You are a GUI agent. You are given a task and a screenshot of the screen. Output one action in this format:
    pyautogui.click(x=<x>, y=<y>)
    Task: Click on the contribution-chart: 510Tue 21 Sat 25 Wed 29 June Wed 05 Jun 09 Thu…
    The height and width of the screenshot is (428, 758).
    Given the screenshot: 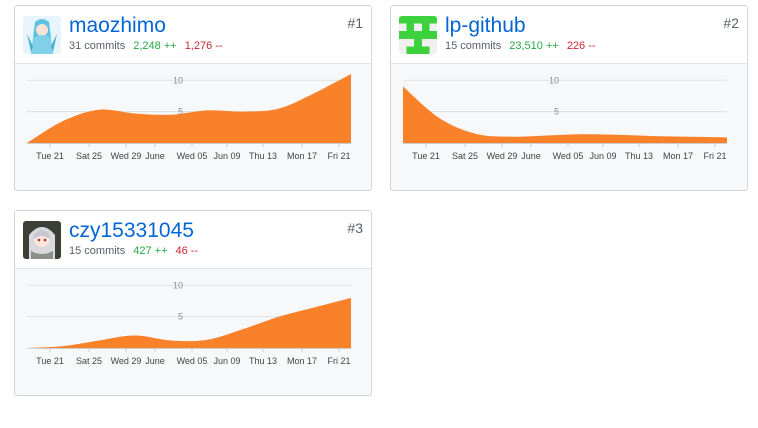 What is the action you would take?
    pyautogui.click(x=189, y=117)
    